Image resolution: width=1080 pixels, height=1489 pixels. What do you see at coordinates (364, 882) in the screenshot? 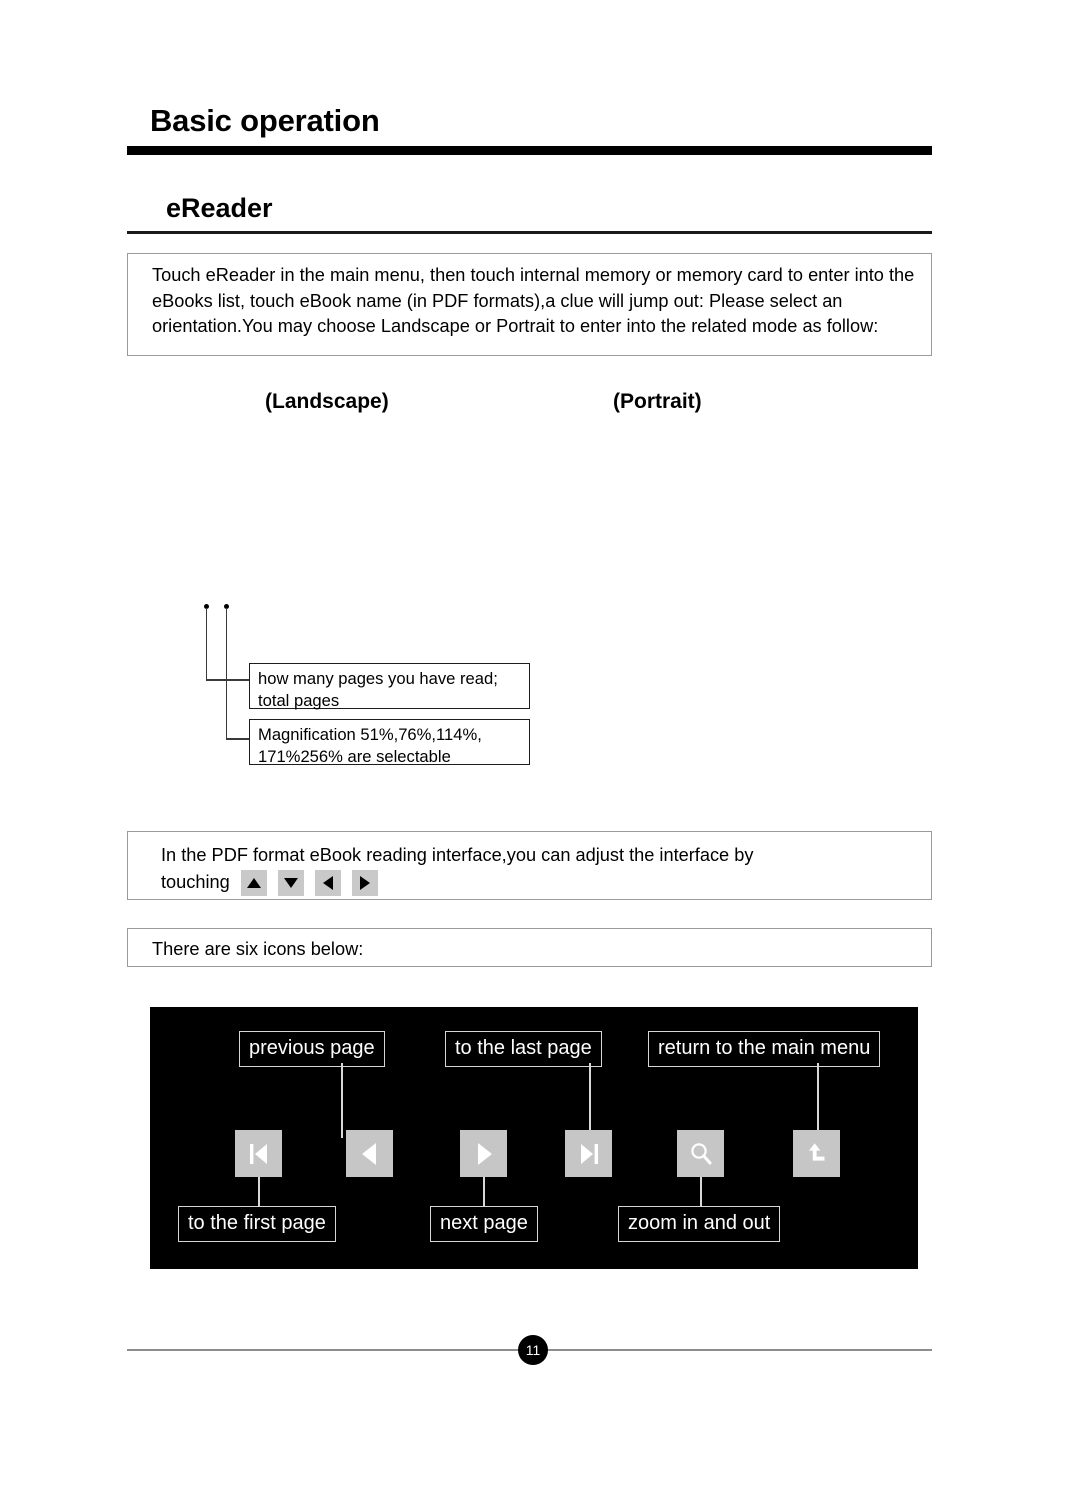
I see `triangle-right-icon` at bounding box center [364, 882].